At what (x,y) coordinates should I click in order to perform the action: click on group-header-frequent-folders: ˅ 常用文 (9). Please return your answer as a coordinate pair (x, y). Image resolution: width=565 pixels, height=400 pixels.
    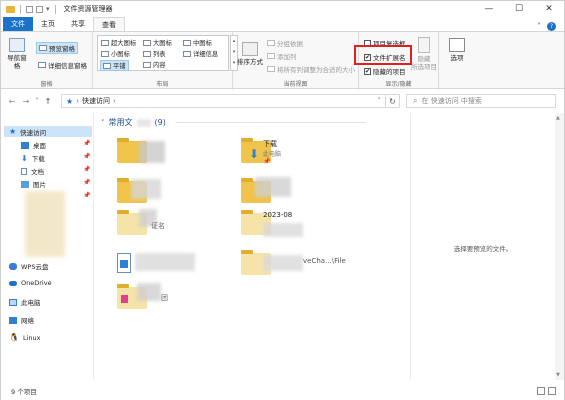
    Looking at the image, I should click on (233, 122).